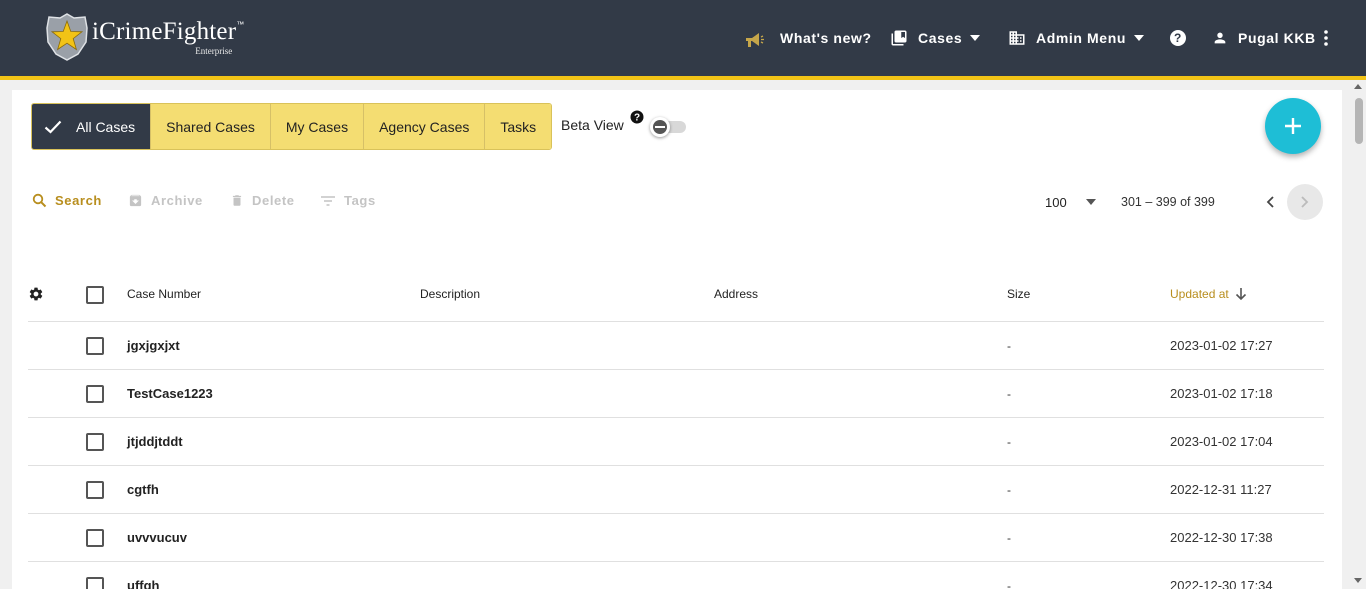 This screenshot has width=1366, height=589. What do you see at coordinates (143, 489) in the screenshot?
I see `case-number-cell: cgtfh` at bounding box center [143, 489].